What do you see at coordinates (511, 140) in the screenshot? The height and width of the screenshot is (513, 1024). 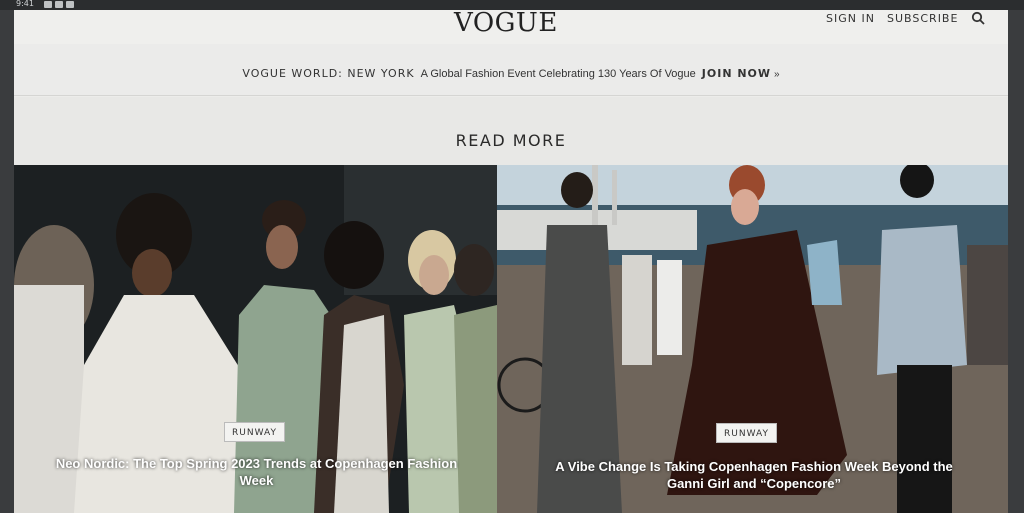 I see `read-more-heading: READ MORE` at bounding box center [511, 140].